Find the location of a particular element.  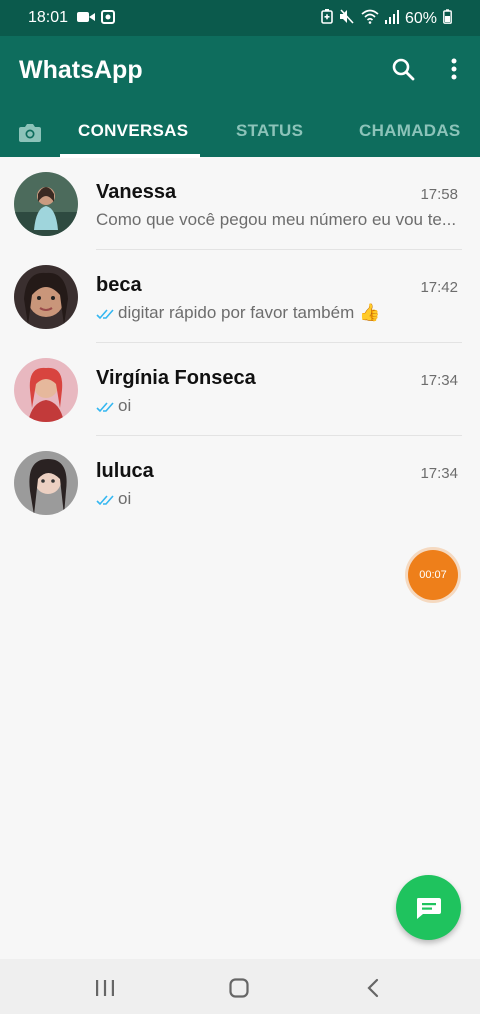

status-time: 18:01 is located at coordinates (48, 17).